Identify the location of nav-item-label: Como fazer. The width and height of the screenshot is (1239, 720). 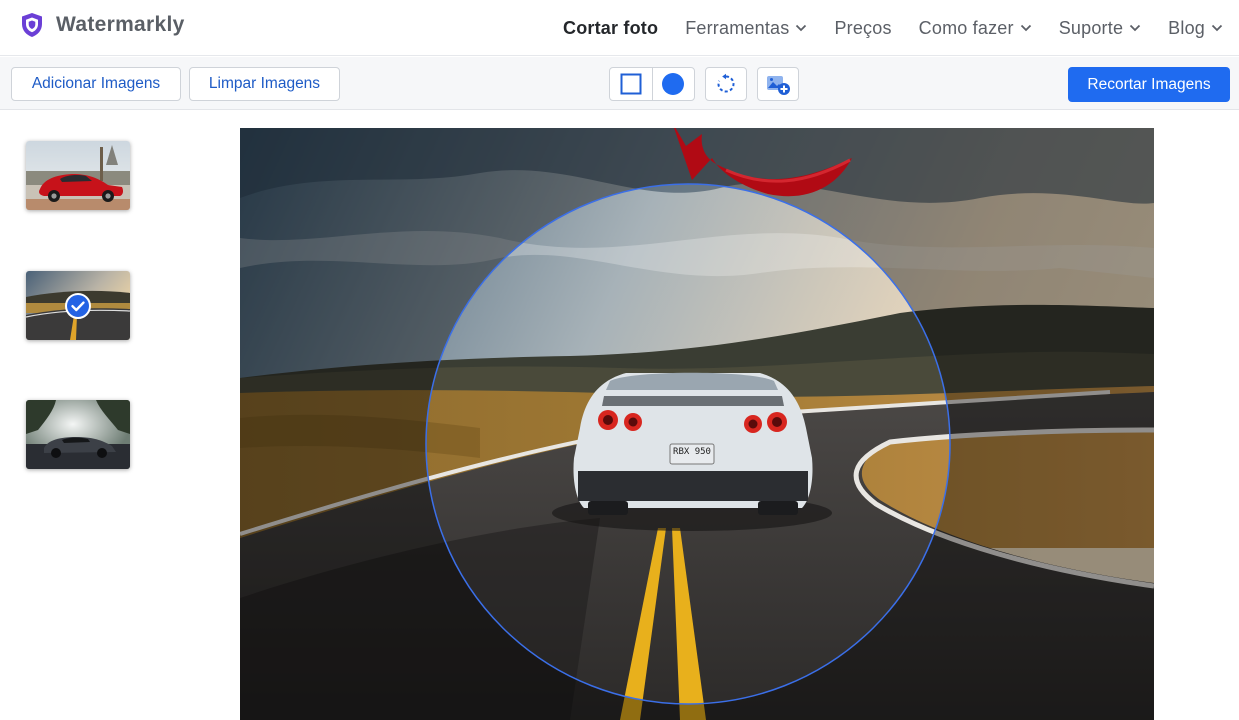
(966, 27).